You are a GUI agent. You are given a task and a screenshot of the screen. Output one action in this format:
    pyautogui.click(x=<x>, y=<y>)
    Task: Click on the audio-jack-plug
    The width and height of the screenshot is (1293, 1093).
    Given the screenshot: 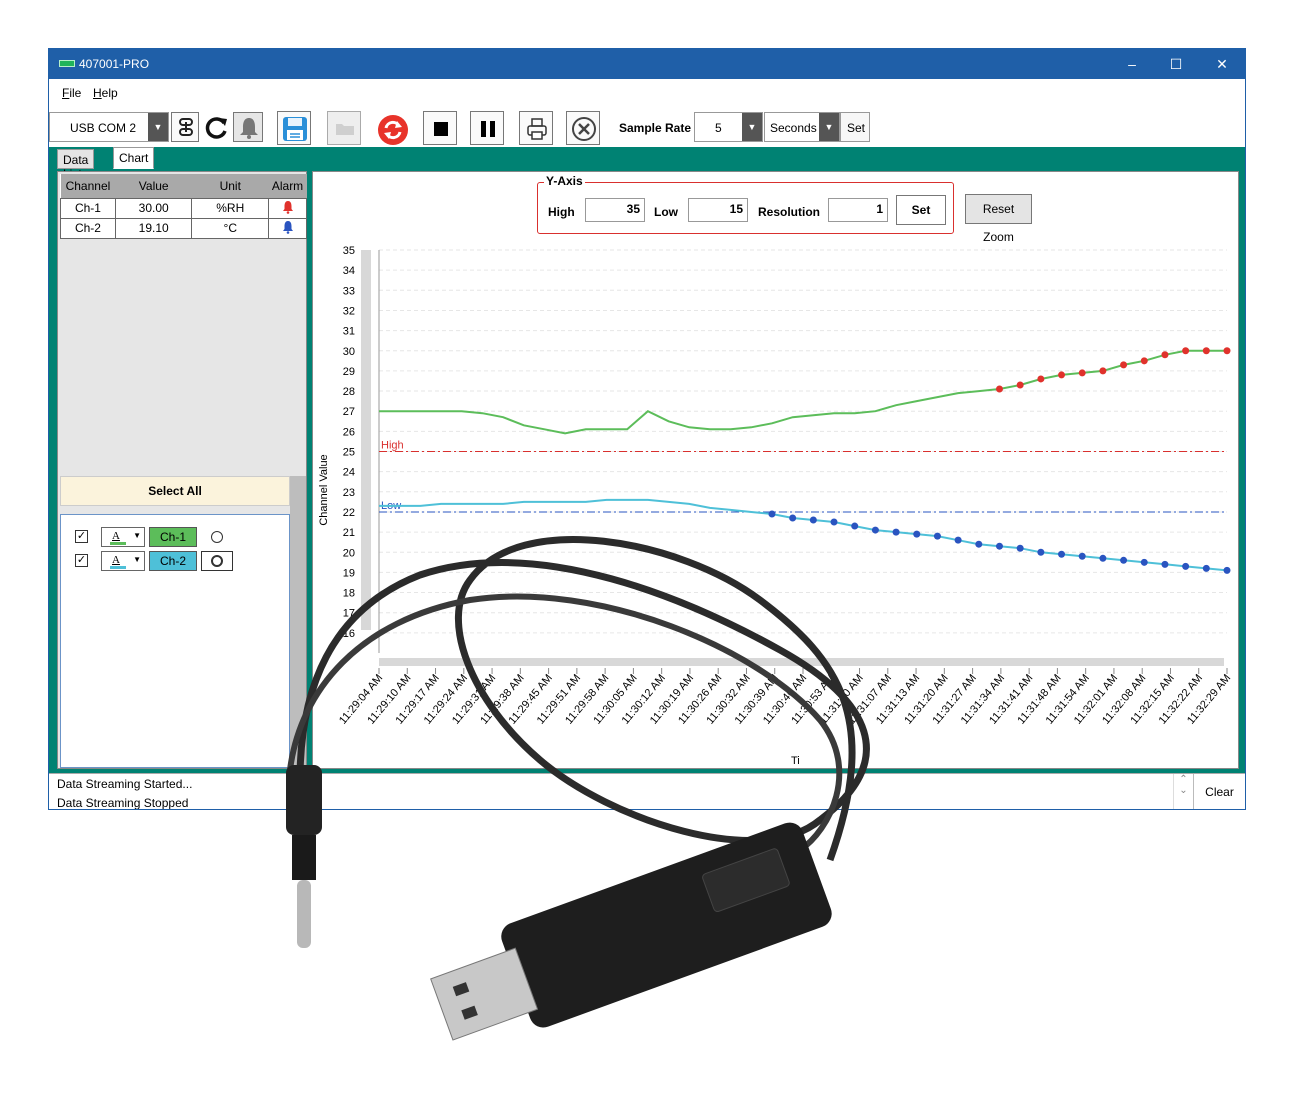 What is the action you would take?
    pyautogui.click(x=304, y=914)
    